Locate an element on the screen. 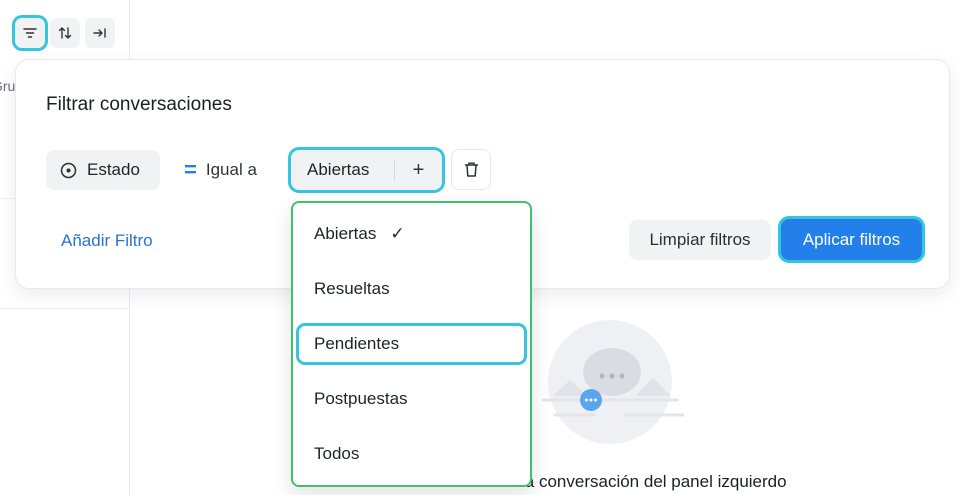 The image size is (960, 495). filter-operator-label: Igual a is located at coordinates (231, 169).